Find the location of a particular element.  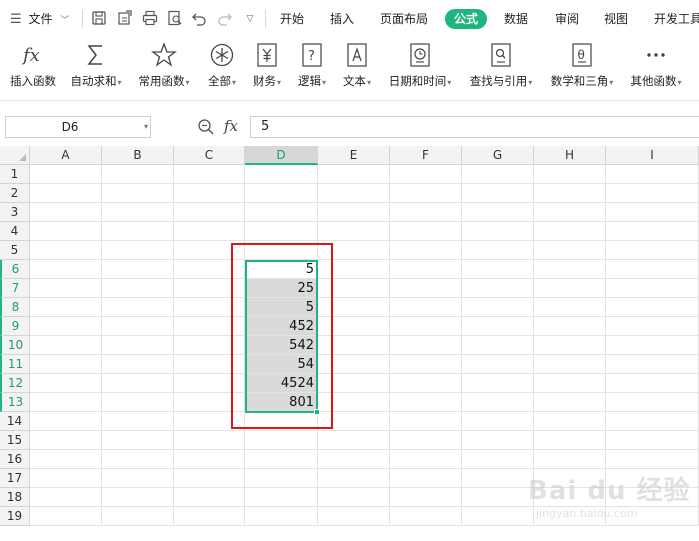

cell-d8: 5 is located at coordinates (281, 307).